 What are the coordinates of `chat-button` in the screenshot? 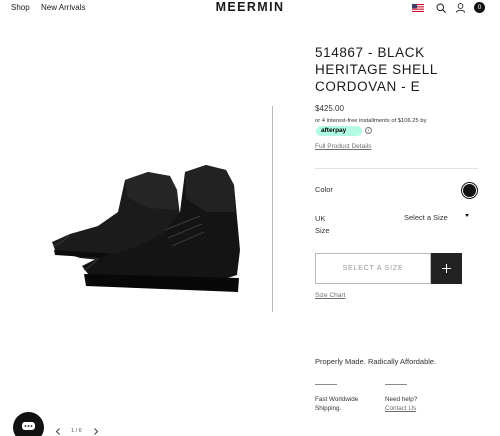 It's located at (28, 424).